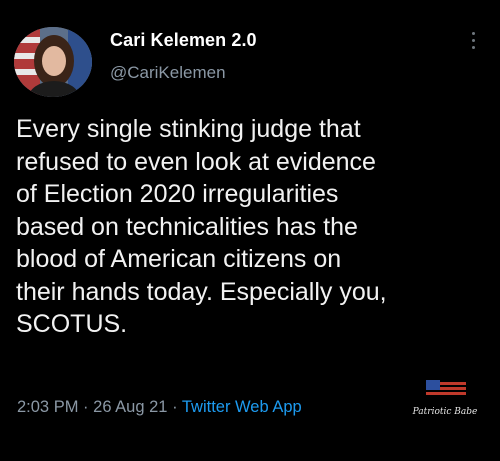  What do you see at coordinates (177, 194) in the screenshot?
I see `tweet-text-line: of Election 2020 irregularities` at bounding box center [177, 194].